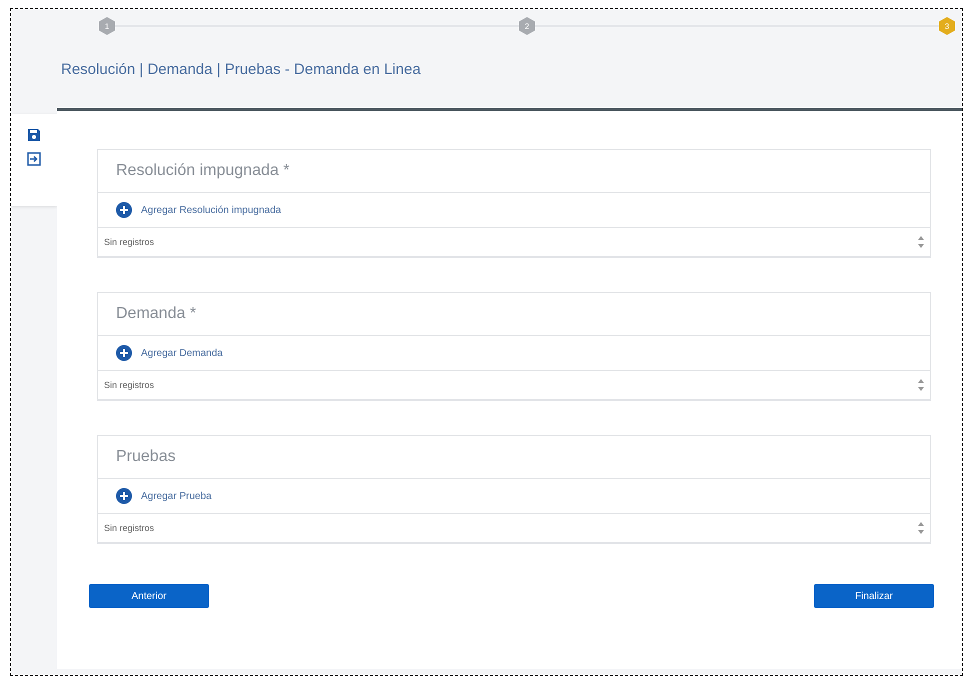 Image resolution: width=973 pixels, height=685 pixels. Describe the element at coordinates (34, 159) in the screenshot. I see `exit-icon` at that location.